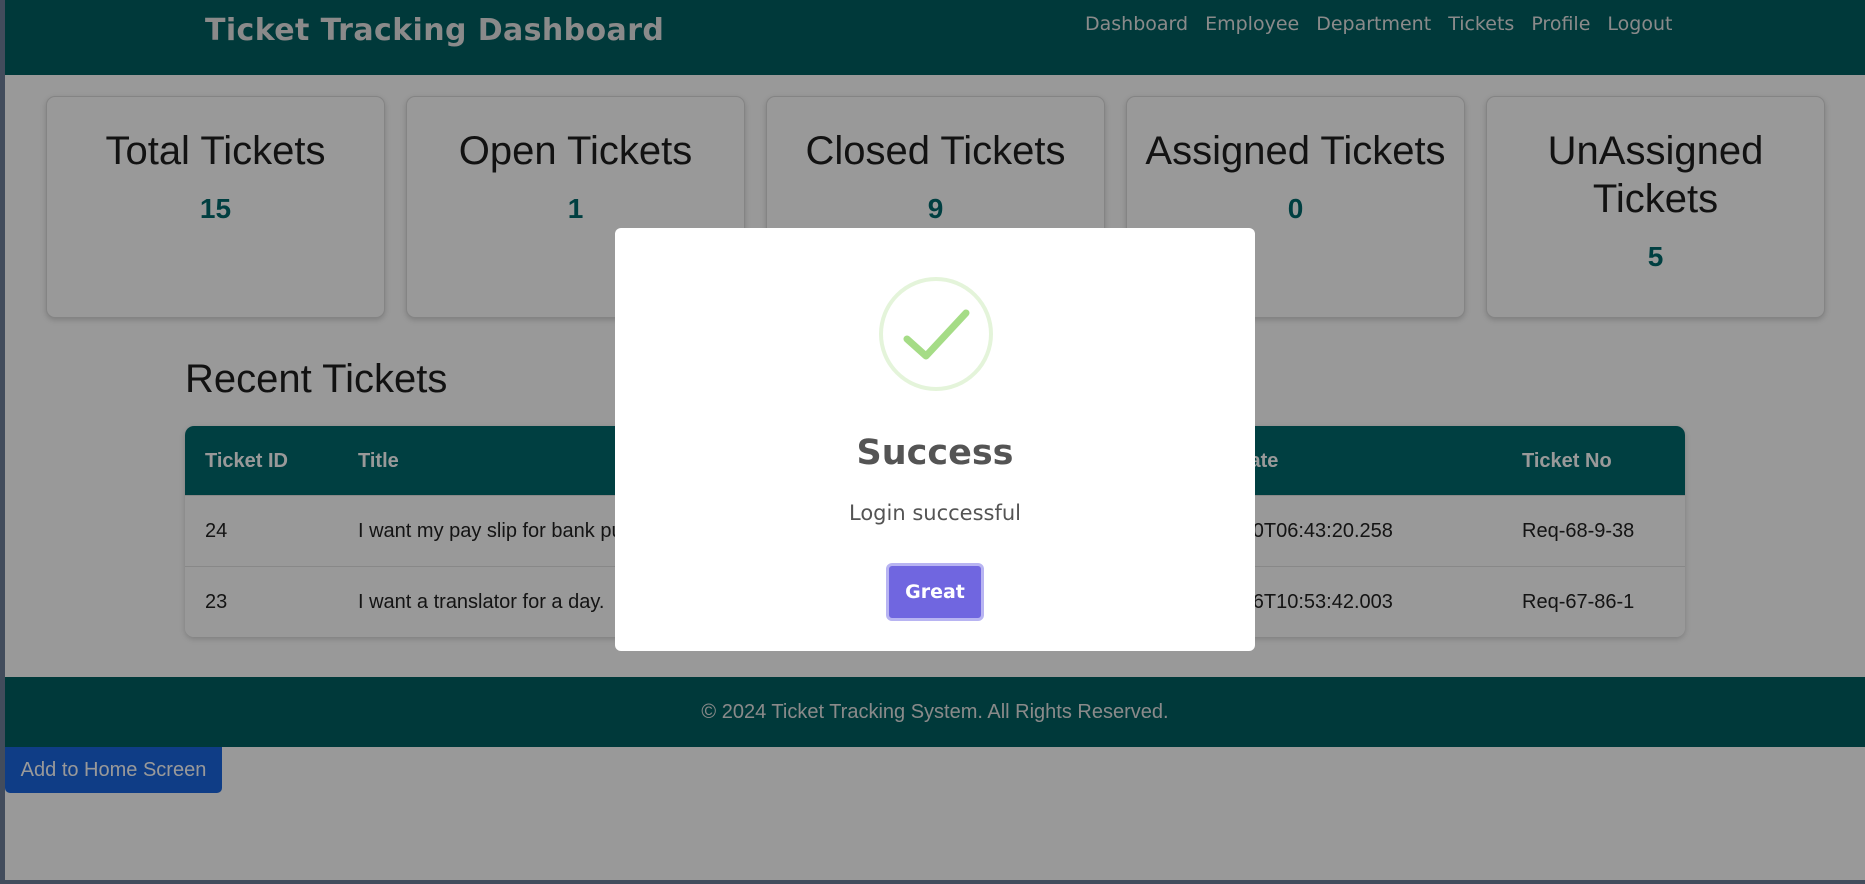 The image size is (1865, 884). I want to click on checkmark-icon, so click(936, 334).